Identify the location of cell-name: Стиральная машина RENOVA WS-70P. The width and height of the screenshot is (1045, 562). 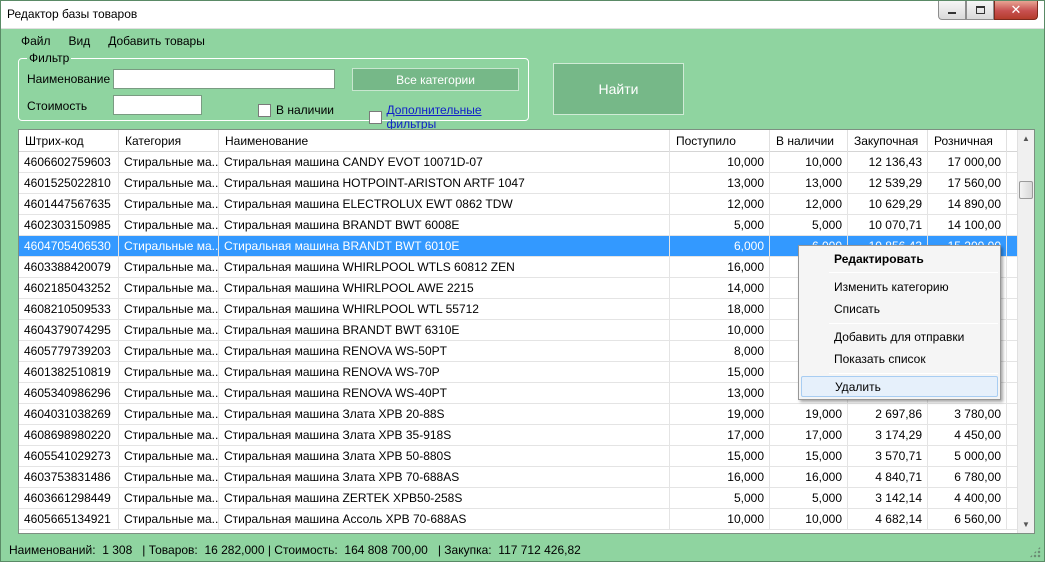
(444, 372).